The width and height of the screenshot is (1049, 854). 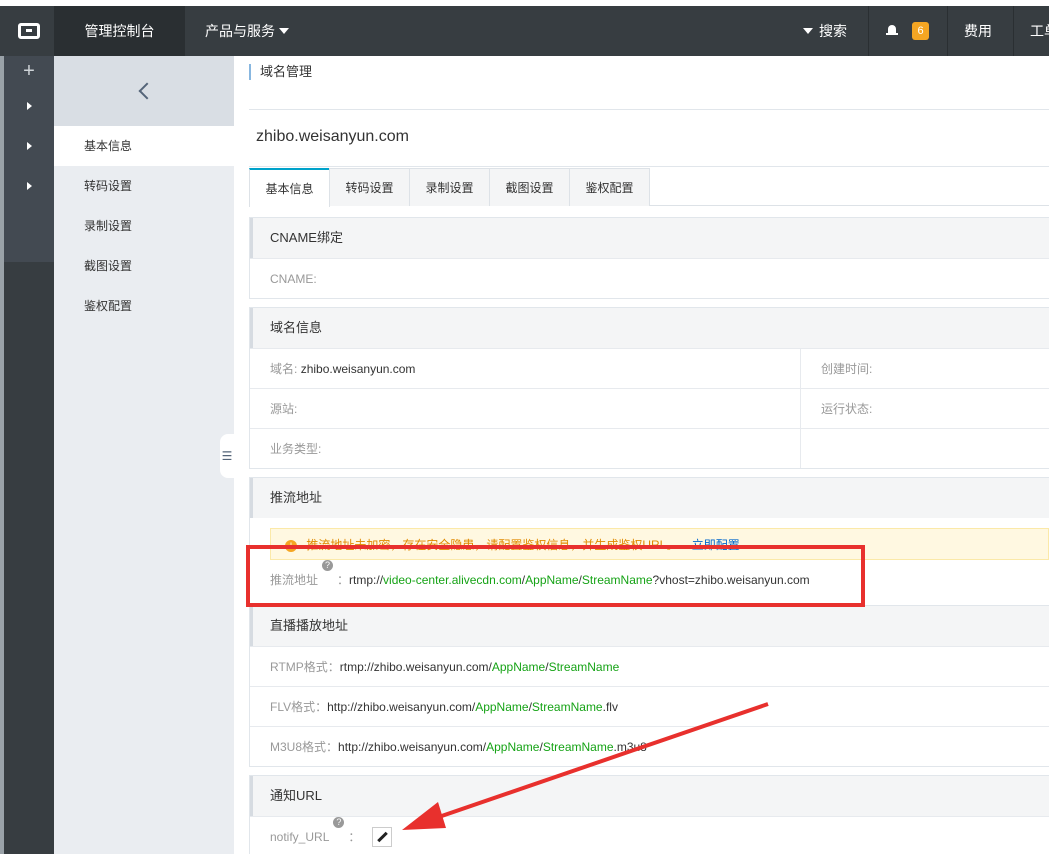 What do you see at coordinates (649, 238) in the screenshot?
I see `section-title: CNAME绑定` at bounding box center [649, 238].